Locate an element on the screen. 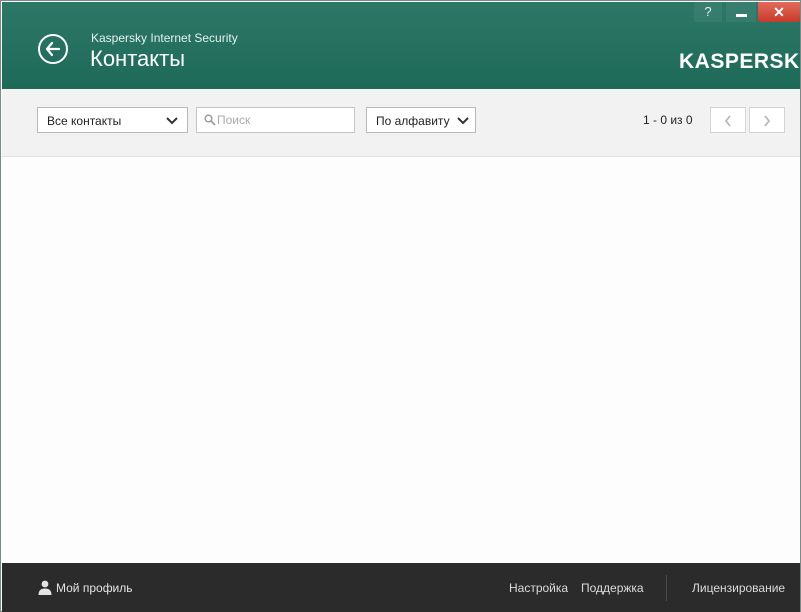  minimize-button is located at coordinates (741, 12).